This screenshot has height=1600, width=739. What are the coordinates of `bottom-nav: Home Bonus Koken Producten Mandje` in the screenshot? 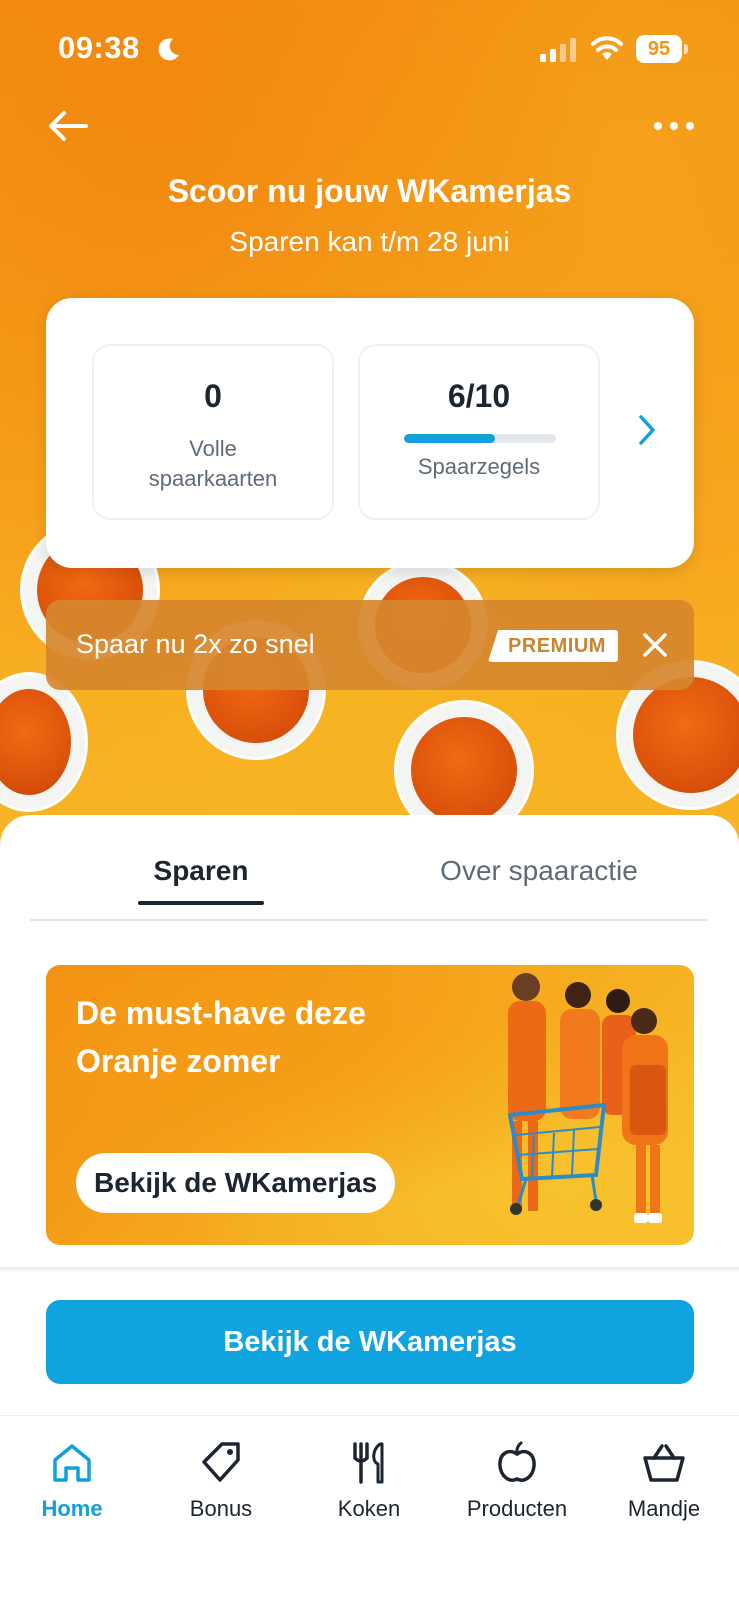 It's located at (369, 1507).